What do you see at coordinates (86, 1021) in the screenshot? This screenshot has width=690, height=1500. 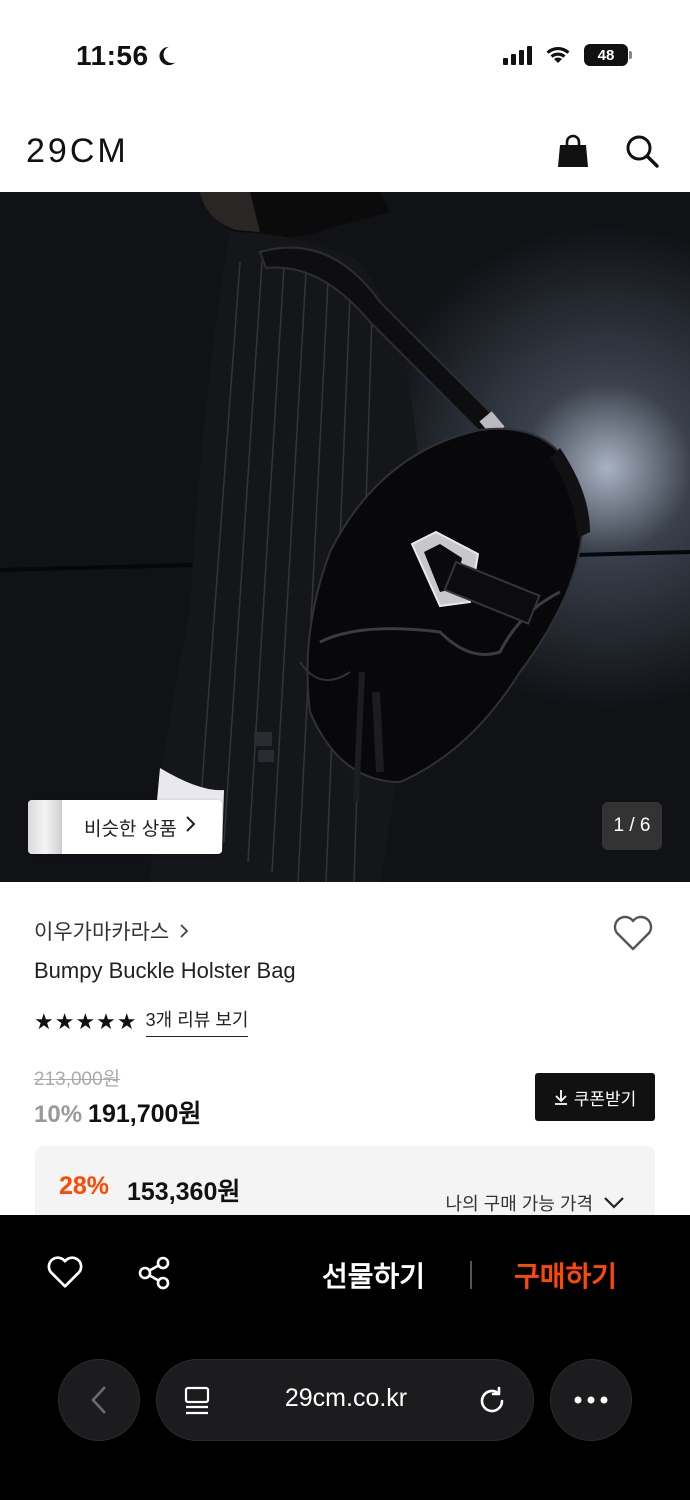 I see `star-rating: ★★★★★` at bounding box center [86, 1021].